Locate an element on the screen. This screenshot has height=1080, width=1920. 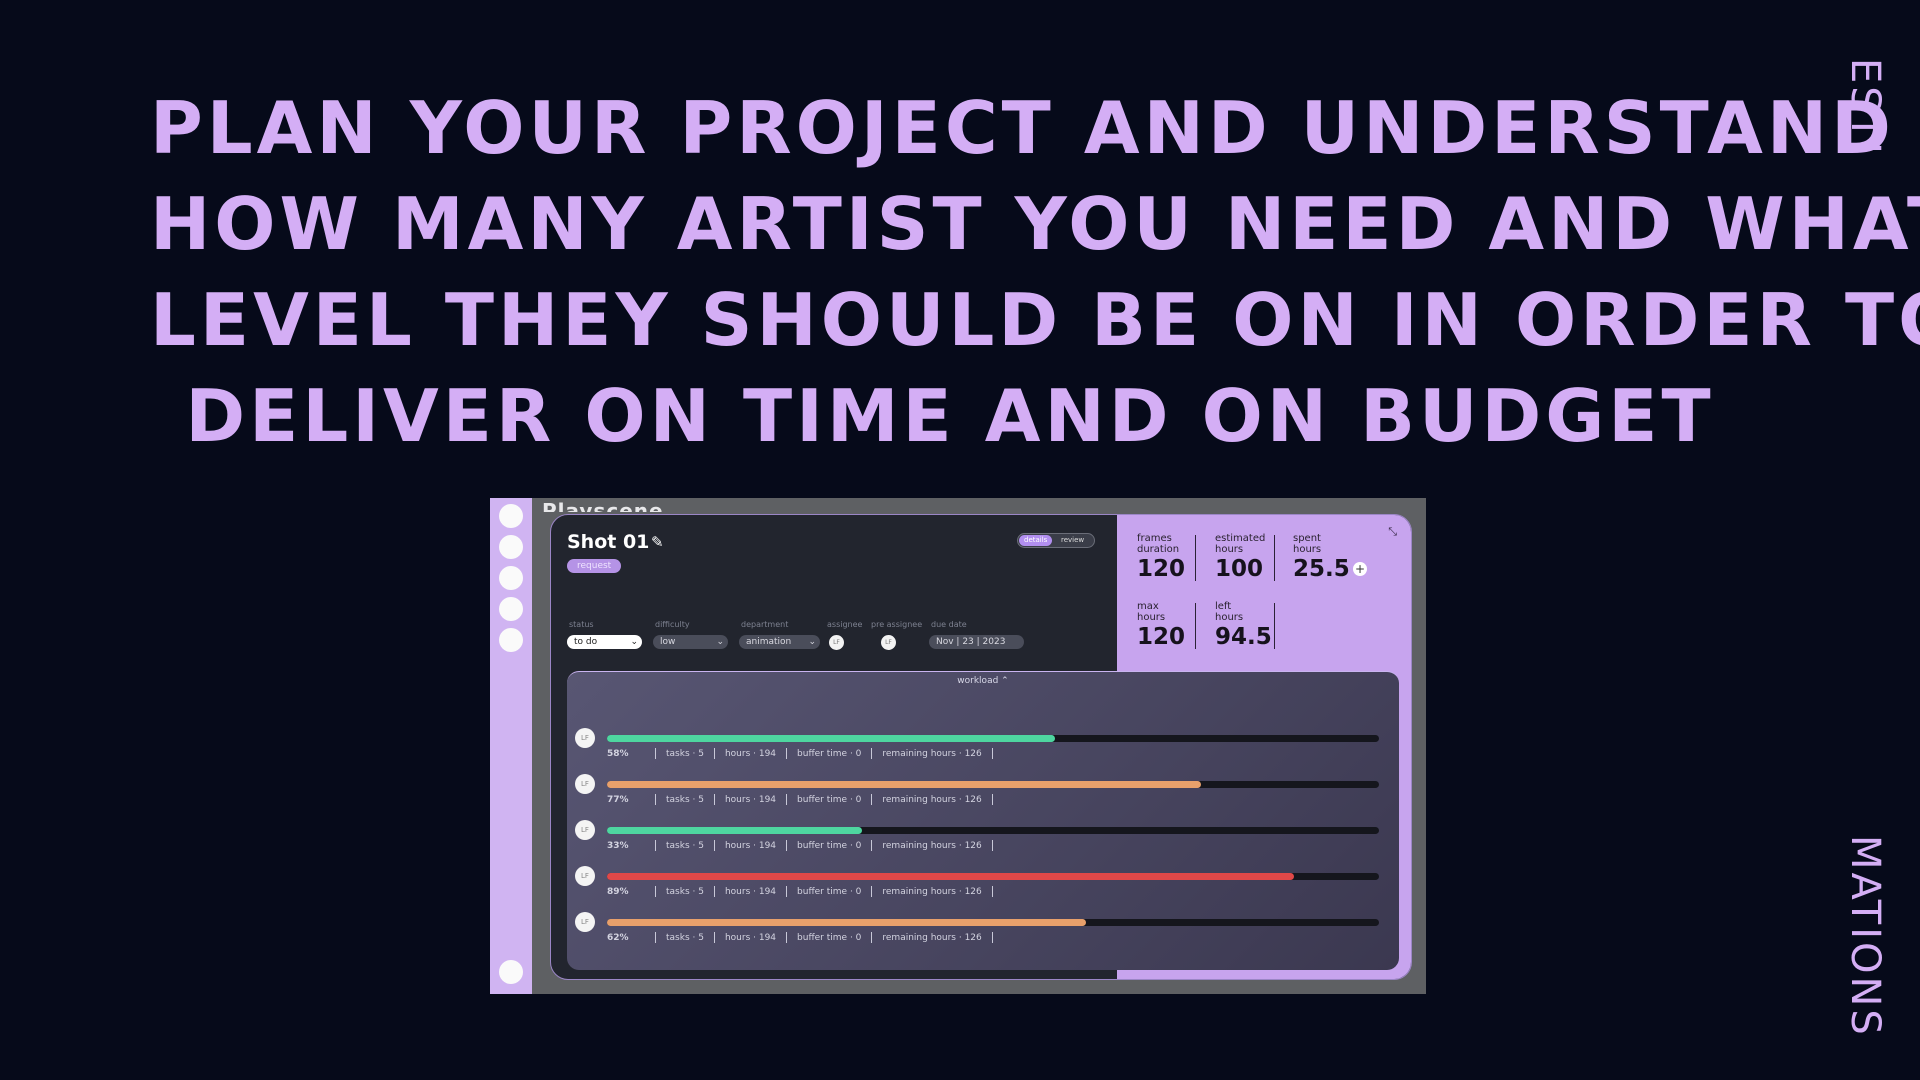
headline-line-4: DELIVER ON TIME AND ON BUDGET is located at coordinates (950, 416).